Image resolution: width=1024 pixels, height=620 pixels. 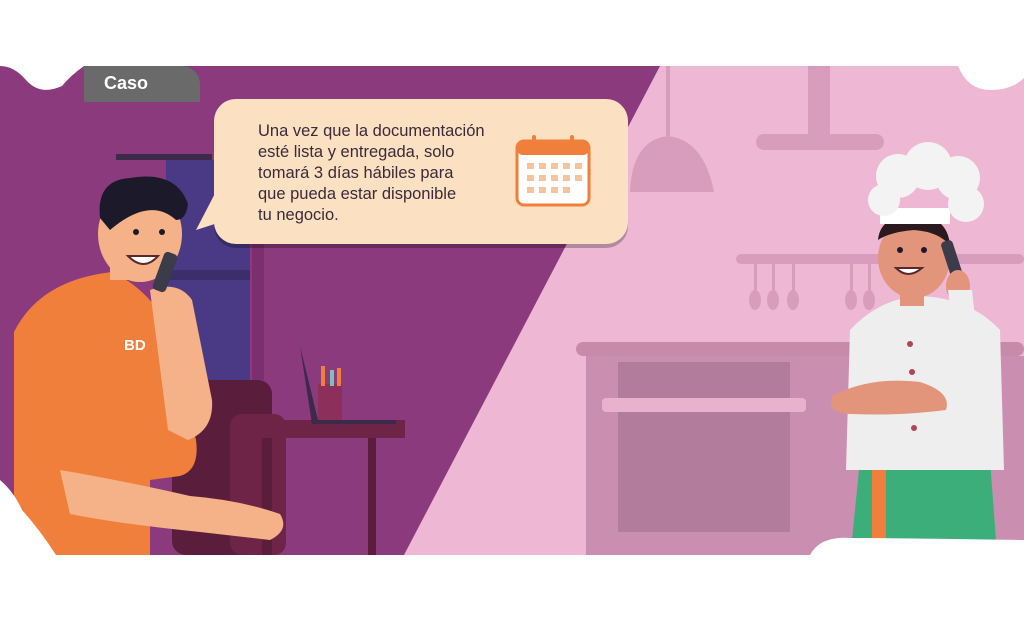 I want to click on case-tab: Caso, so click(x=142, y=84).